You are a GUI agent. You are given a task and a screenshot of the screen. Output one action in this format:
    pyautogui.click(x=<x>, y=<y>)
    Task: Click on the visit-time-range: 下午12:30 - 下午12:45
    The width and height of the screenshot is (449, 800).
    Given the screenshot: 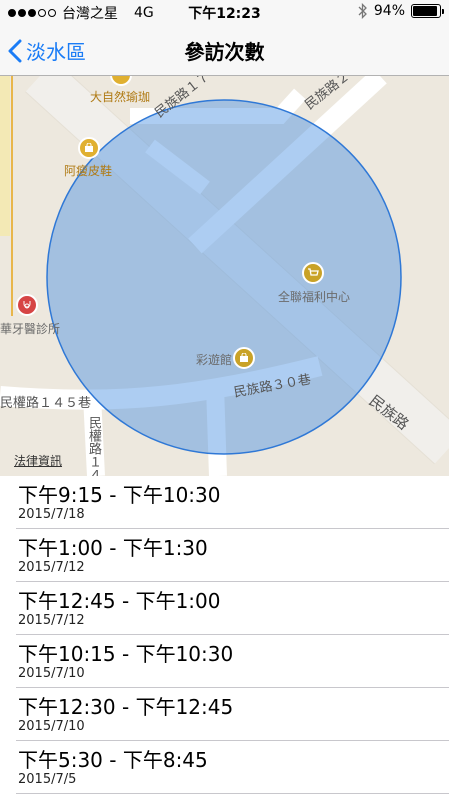 What is the action you would take?
    pyautogui.click(x=126, y=707)
    